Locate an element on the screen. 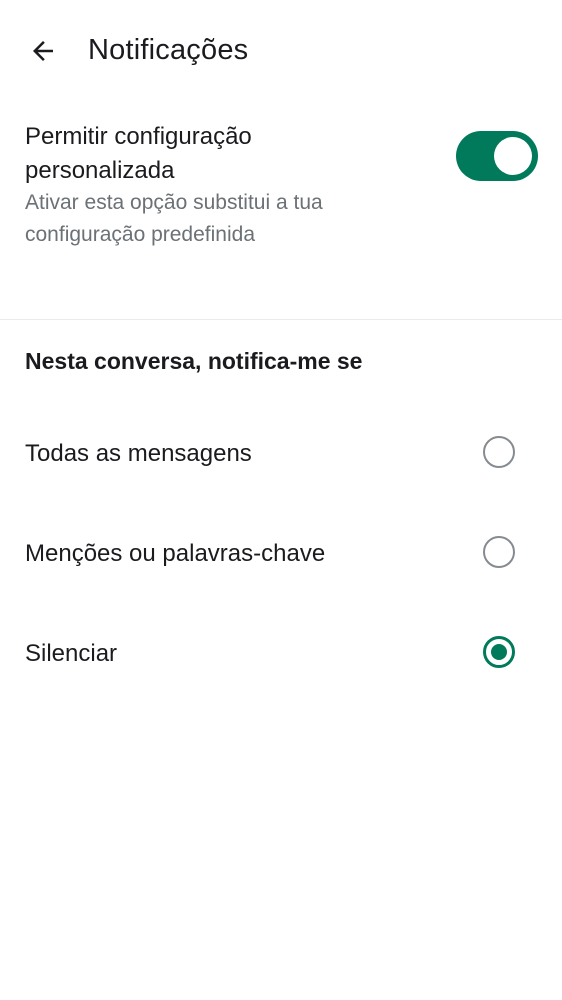 The width and height of the screenshot is (562, 1000). back-button is located at coordinates (43, 51).